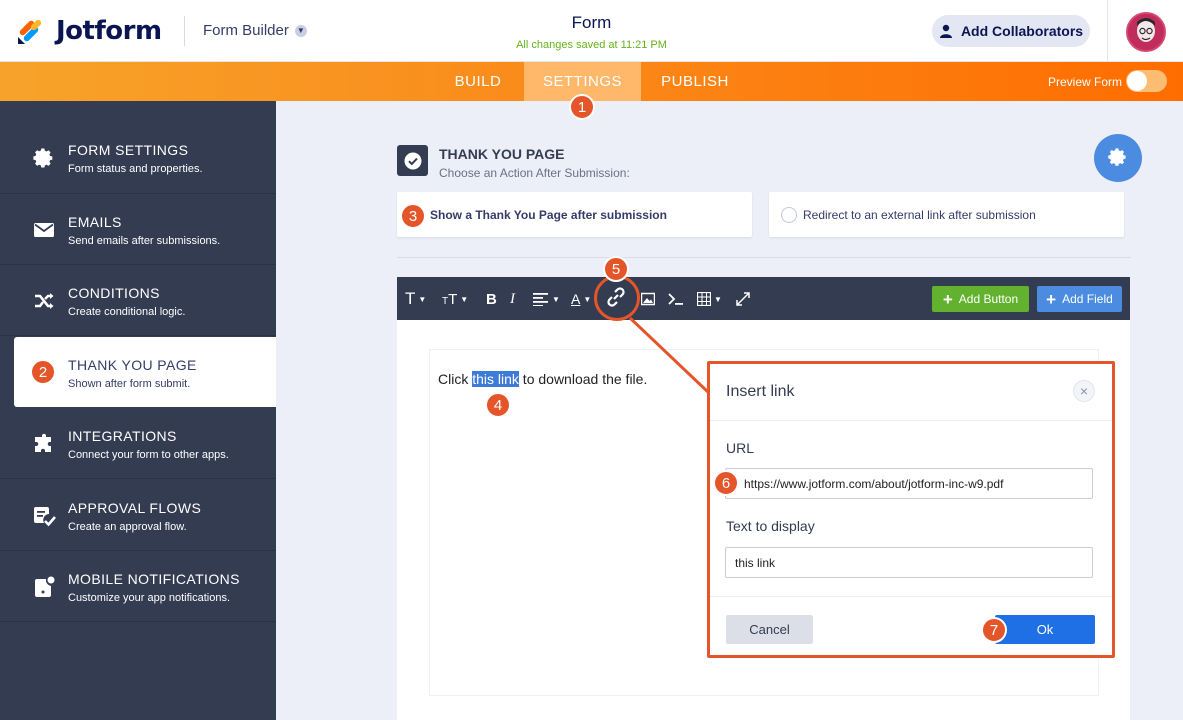 This screenshot has height=720, width=1183. I want to click on step-badge: 7, so click(994, 630).